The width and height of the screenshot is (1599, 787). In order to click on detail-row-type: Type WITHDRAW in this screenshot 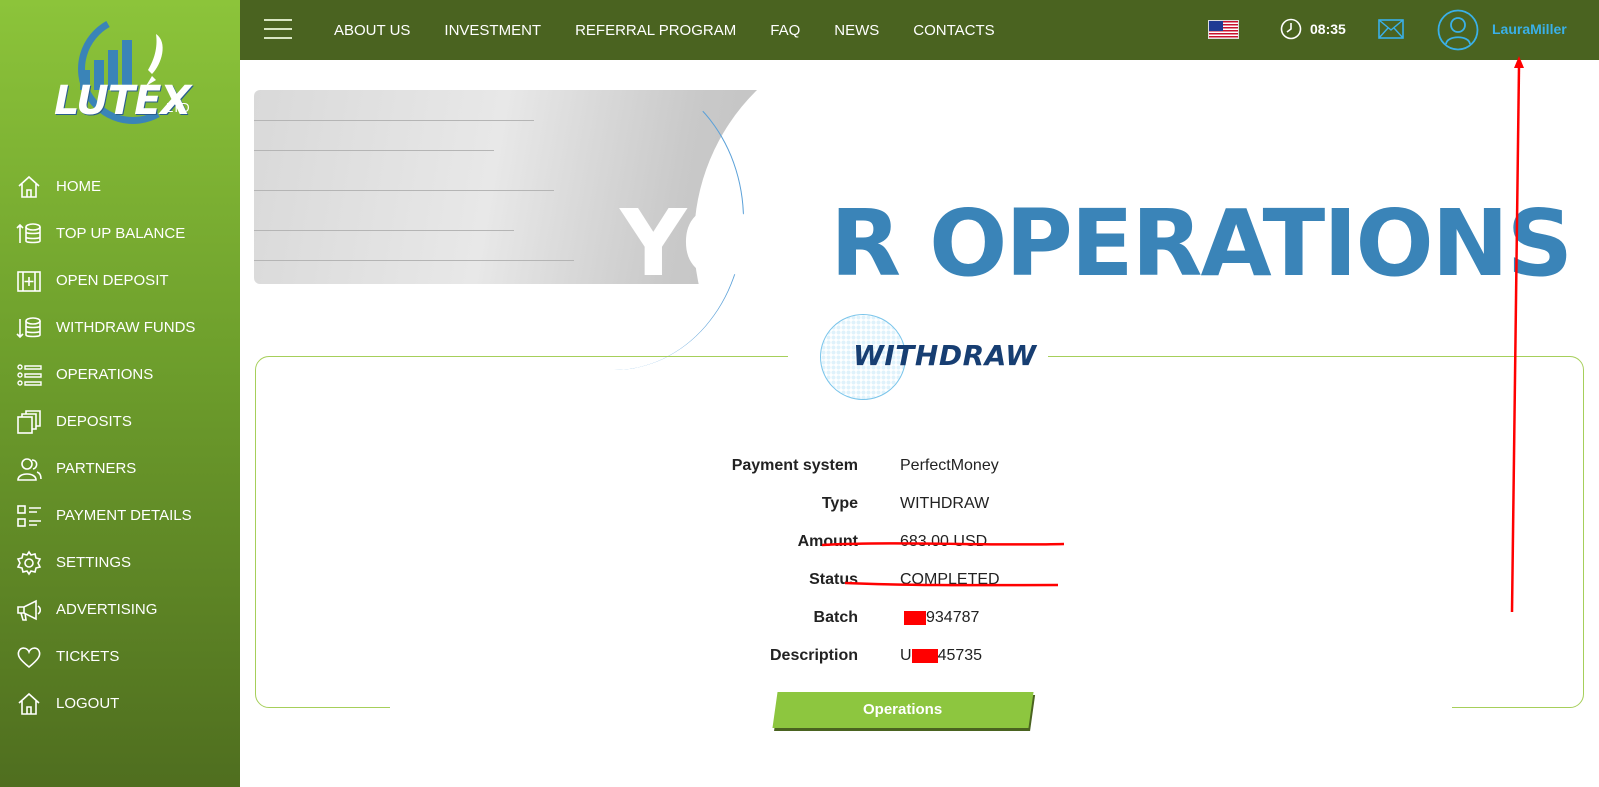, I will do `click(910, 504)`.